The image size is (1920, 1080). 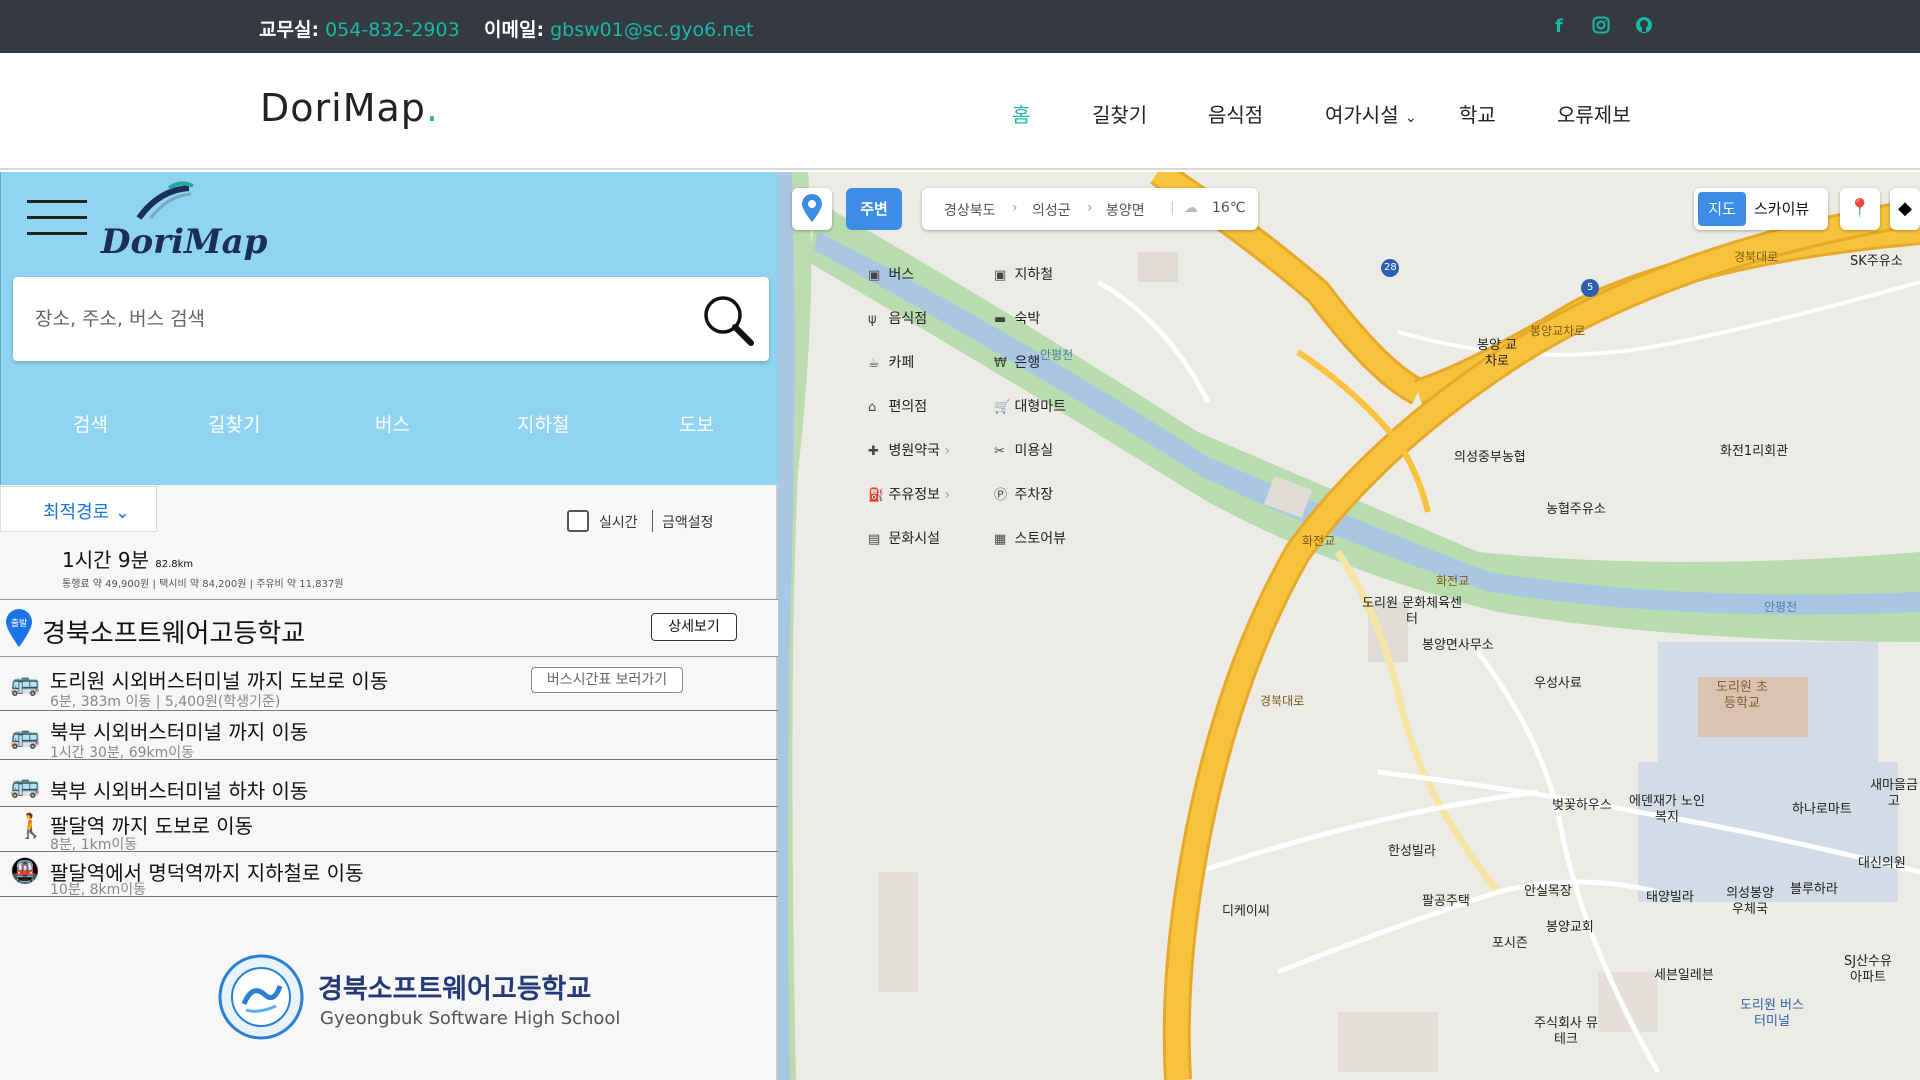 What do you see at coordinates (694, 627) in the screenshot?
I see `detail-button: 상세보기` at bounding box center [694, 627].